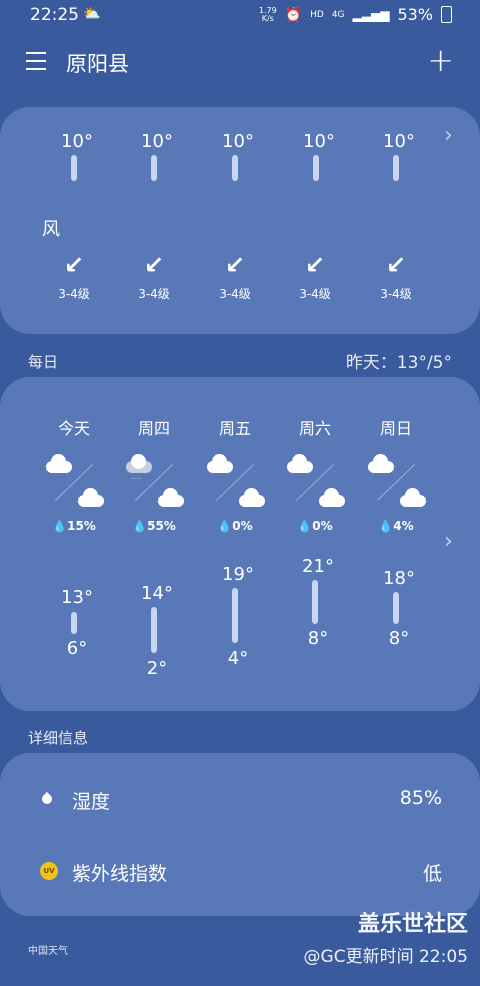  Describe the element at coordinates (43, 362) in the screenshot. I see `daily-section-title: 每日` at that location.